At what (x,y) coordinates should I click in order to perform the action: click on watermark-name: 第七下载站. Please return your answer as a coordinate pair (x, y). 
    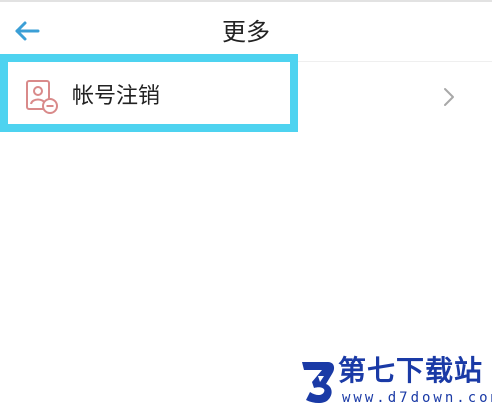
    Looking at the image, I should click on (411, 370).